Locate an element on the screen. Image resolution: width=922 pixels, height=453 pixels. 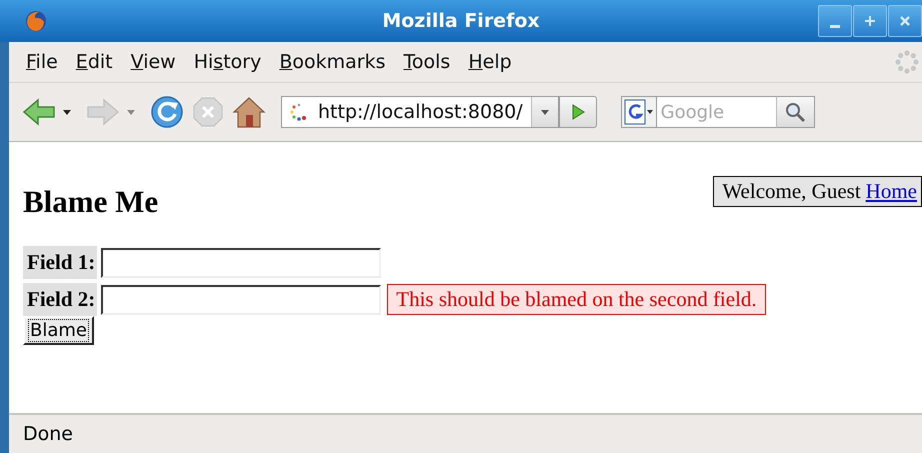
reload-icon is located at coordinates (167, 112).